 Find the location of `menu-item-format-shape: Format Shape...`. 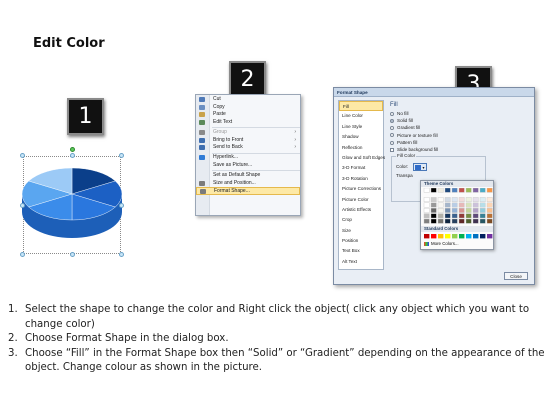

menu-item-format-shape: Format Shape... is located at coordinates (248, 191).